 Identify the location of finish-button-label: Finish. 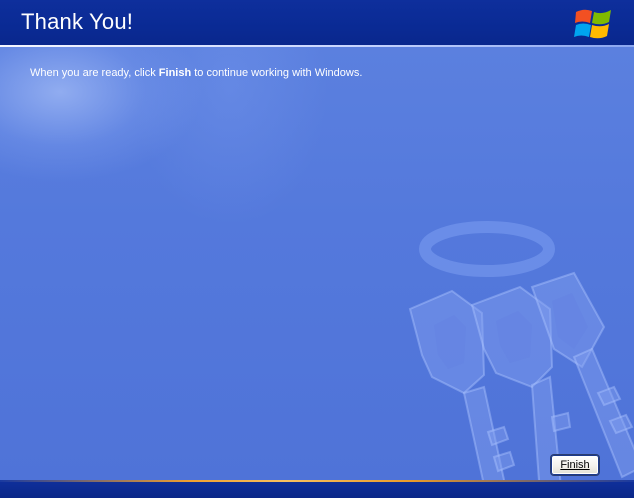
(575, 465).